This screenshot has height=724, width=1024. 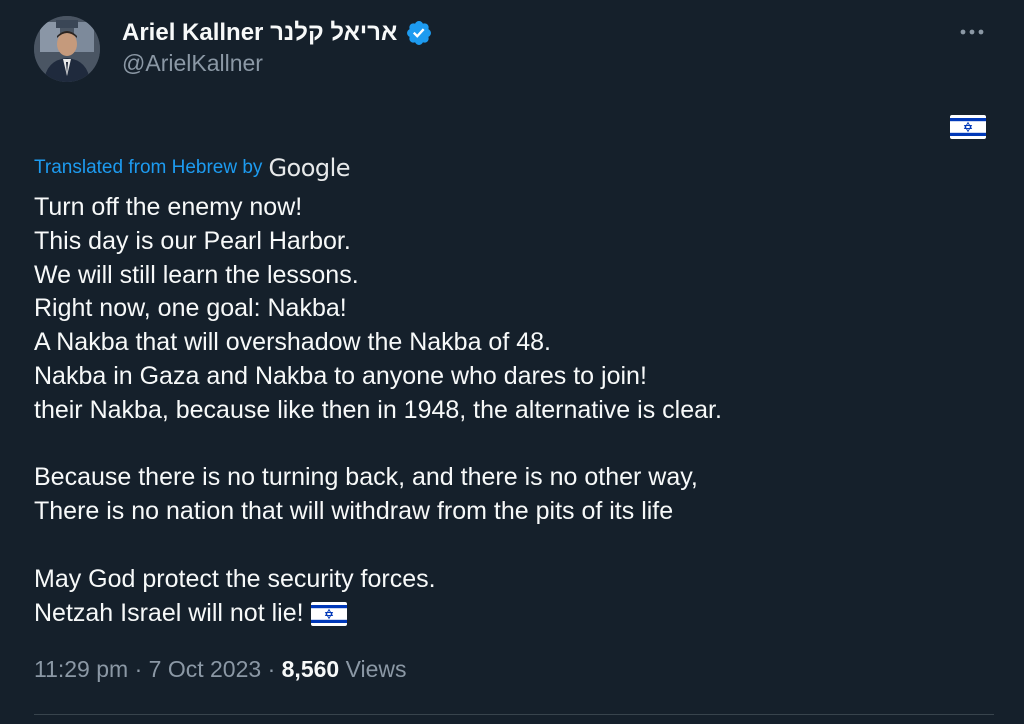 What do you see at coordinates (376, 669) in the screenshot?
I see `views-label: Views` at bounding box center [376, 669].